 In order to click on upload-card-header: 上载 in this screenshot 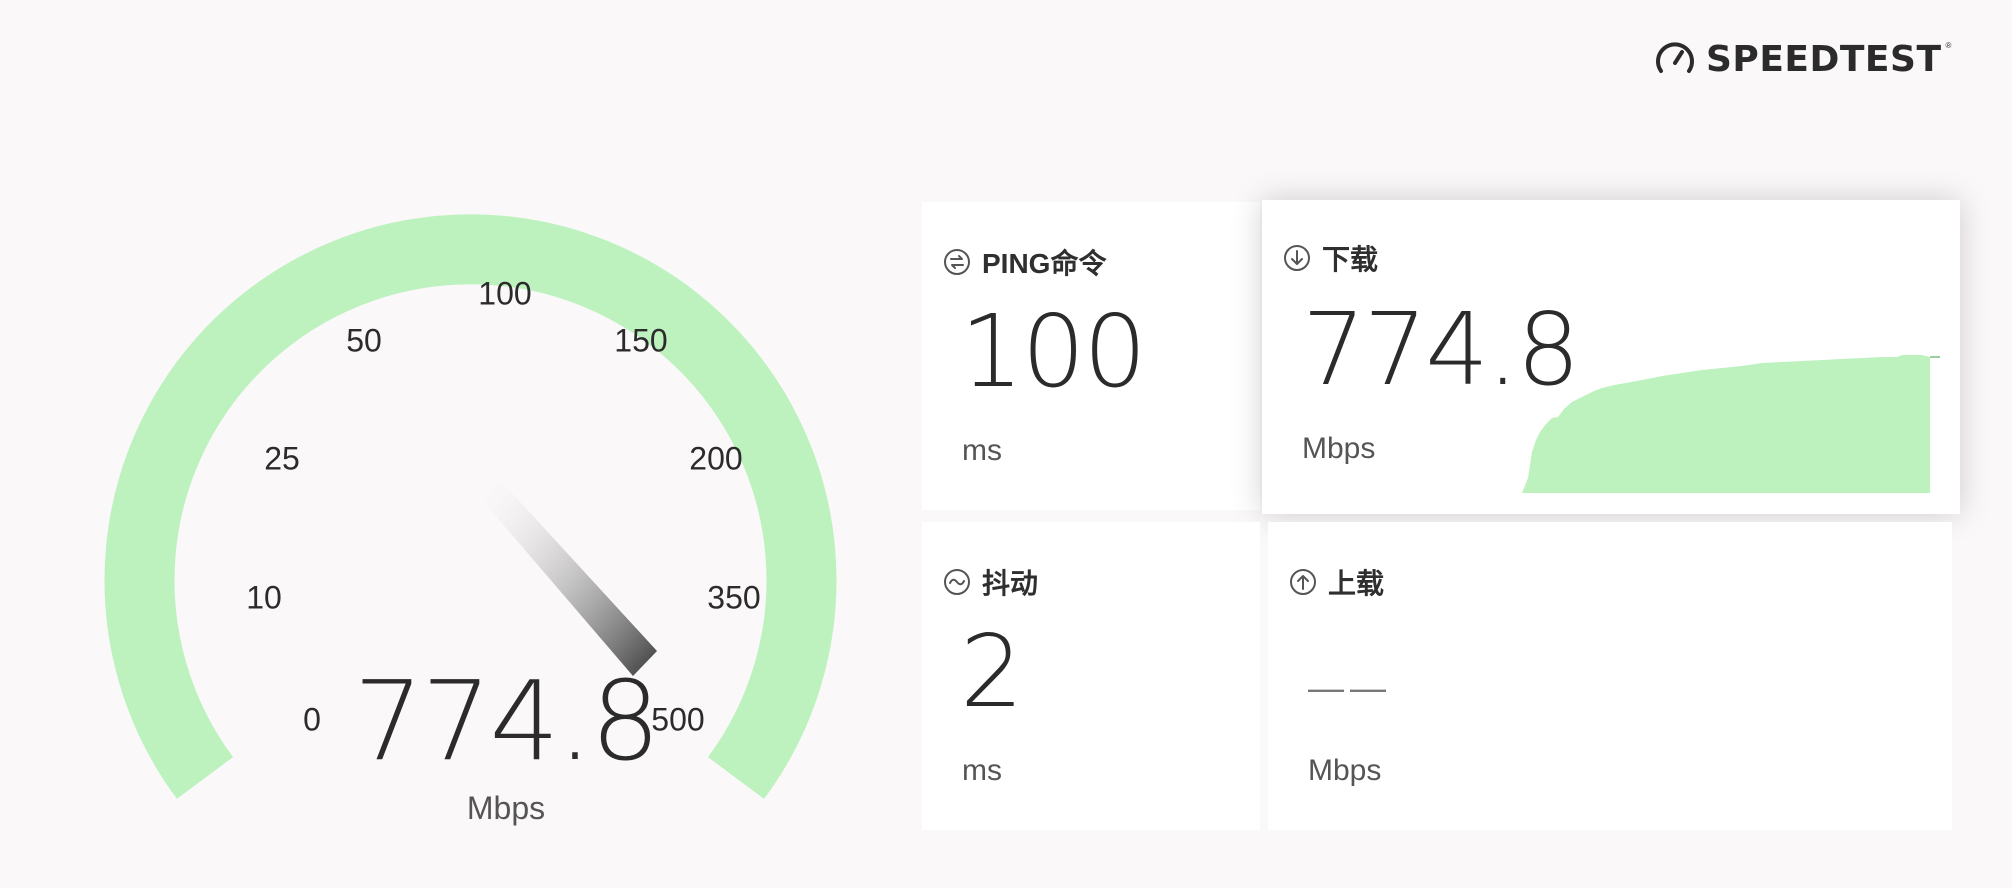, I will do `click(1336, 582)`.